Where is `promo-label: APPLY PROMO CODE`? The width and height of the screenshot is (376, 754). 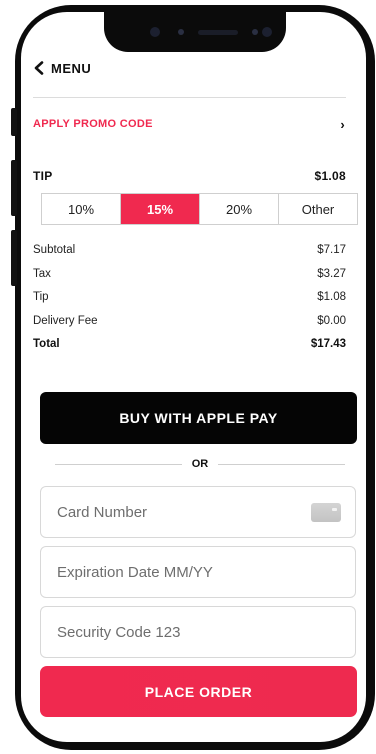 promo-label: APPLY PROMO CODE is located at coordinates (93, 124).